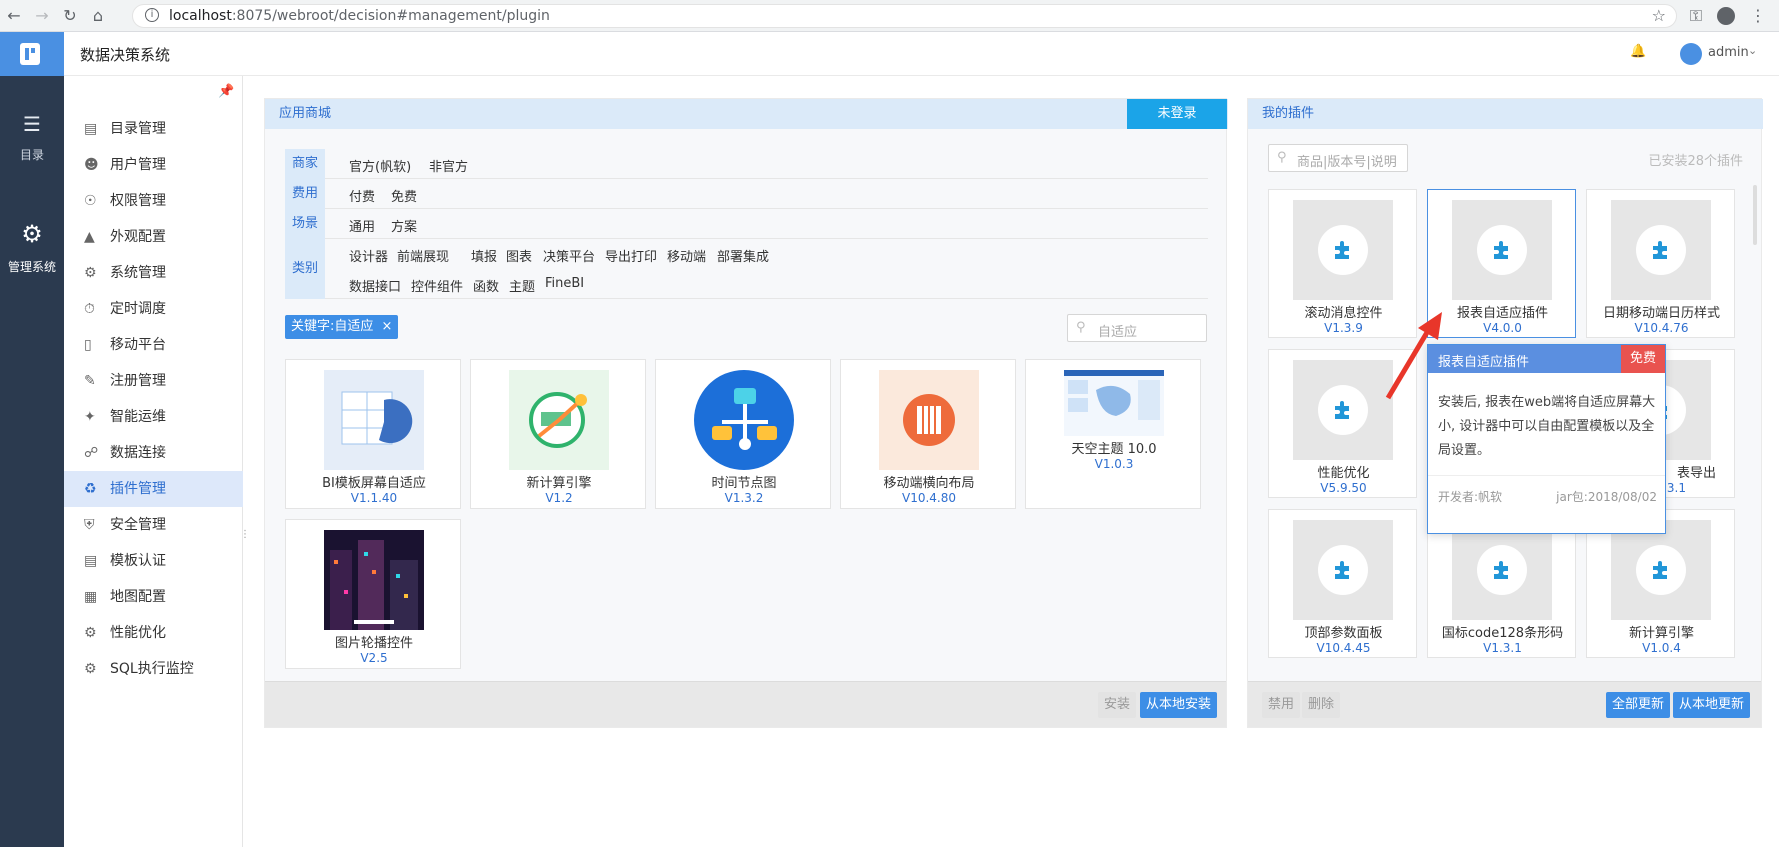  Describe the element at coordinates (153, 525) in the screenshot. I see `sidebar-item-security: ⛨ 安全管理` at that location.